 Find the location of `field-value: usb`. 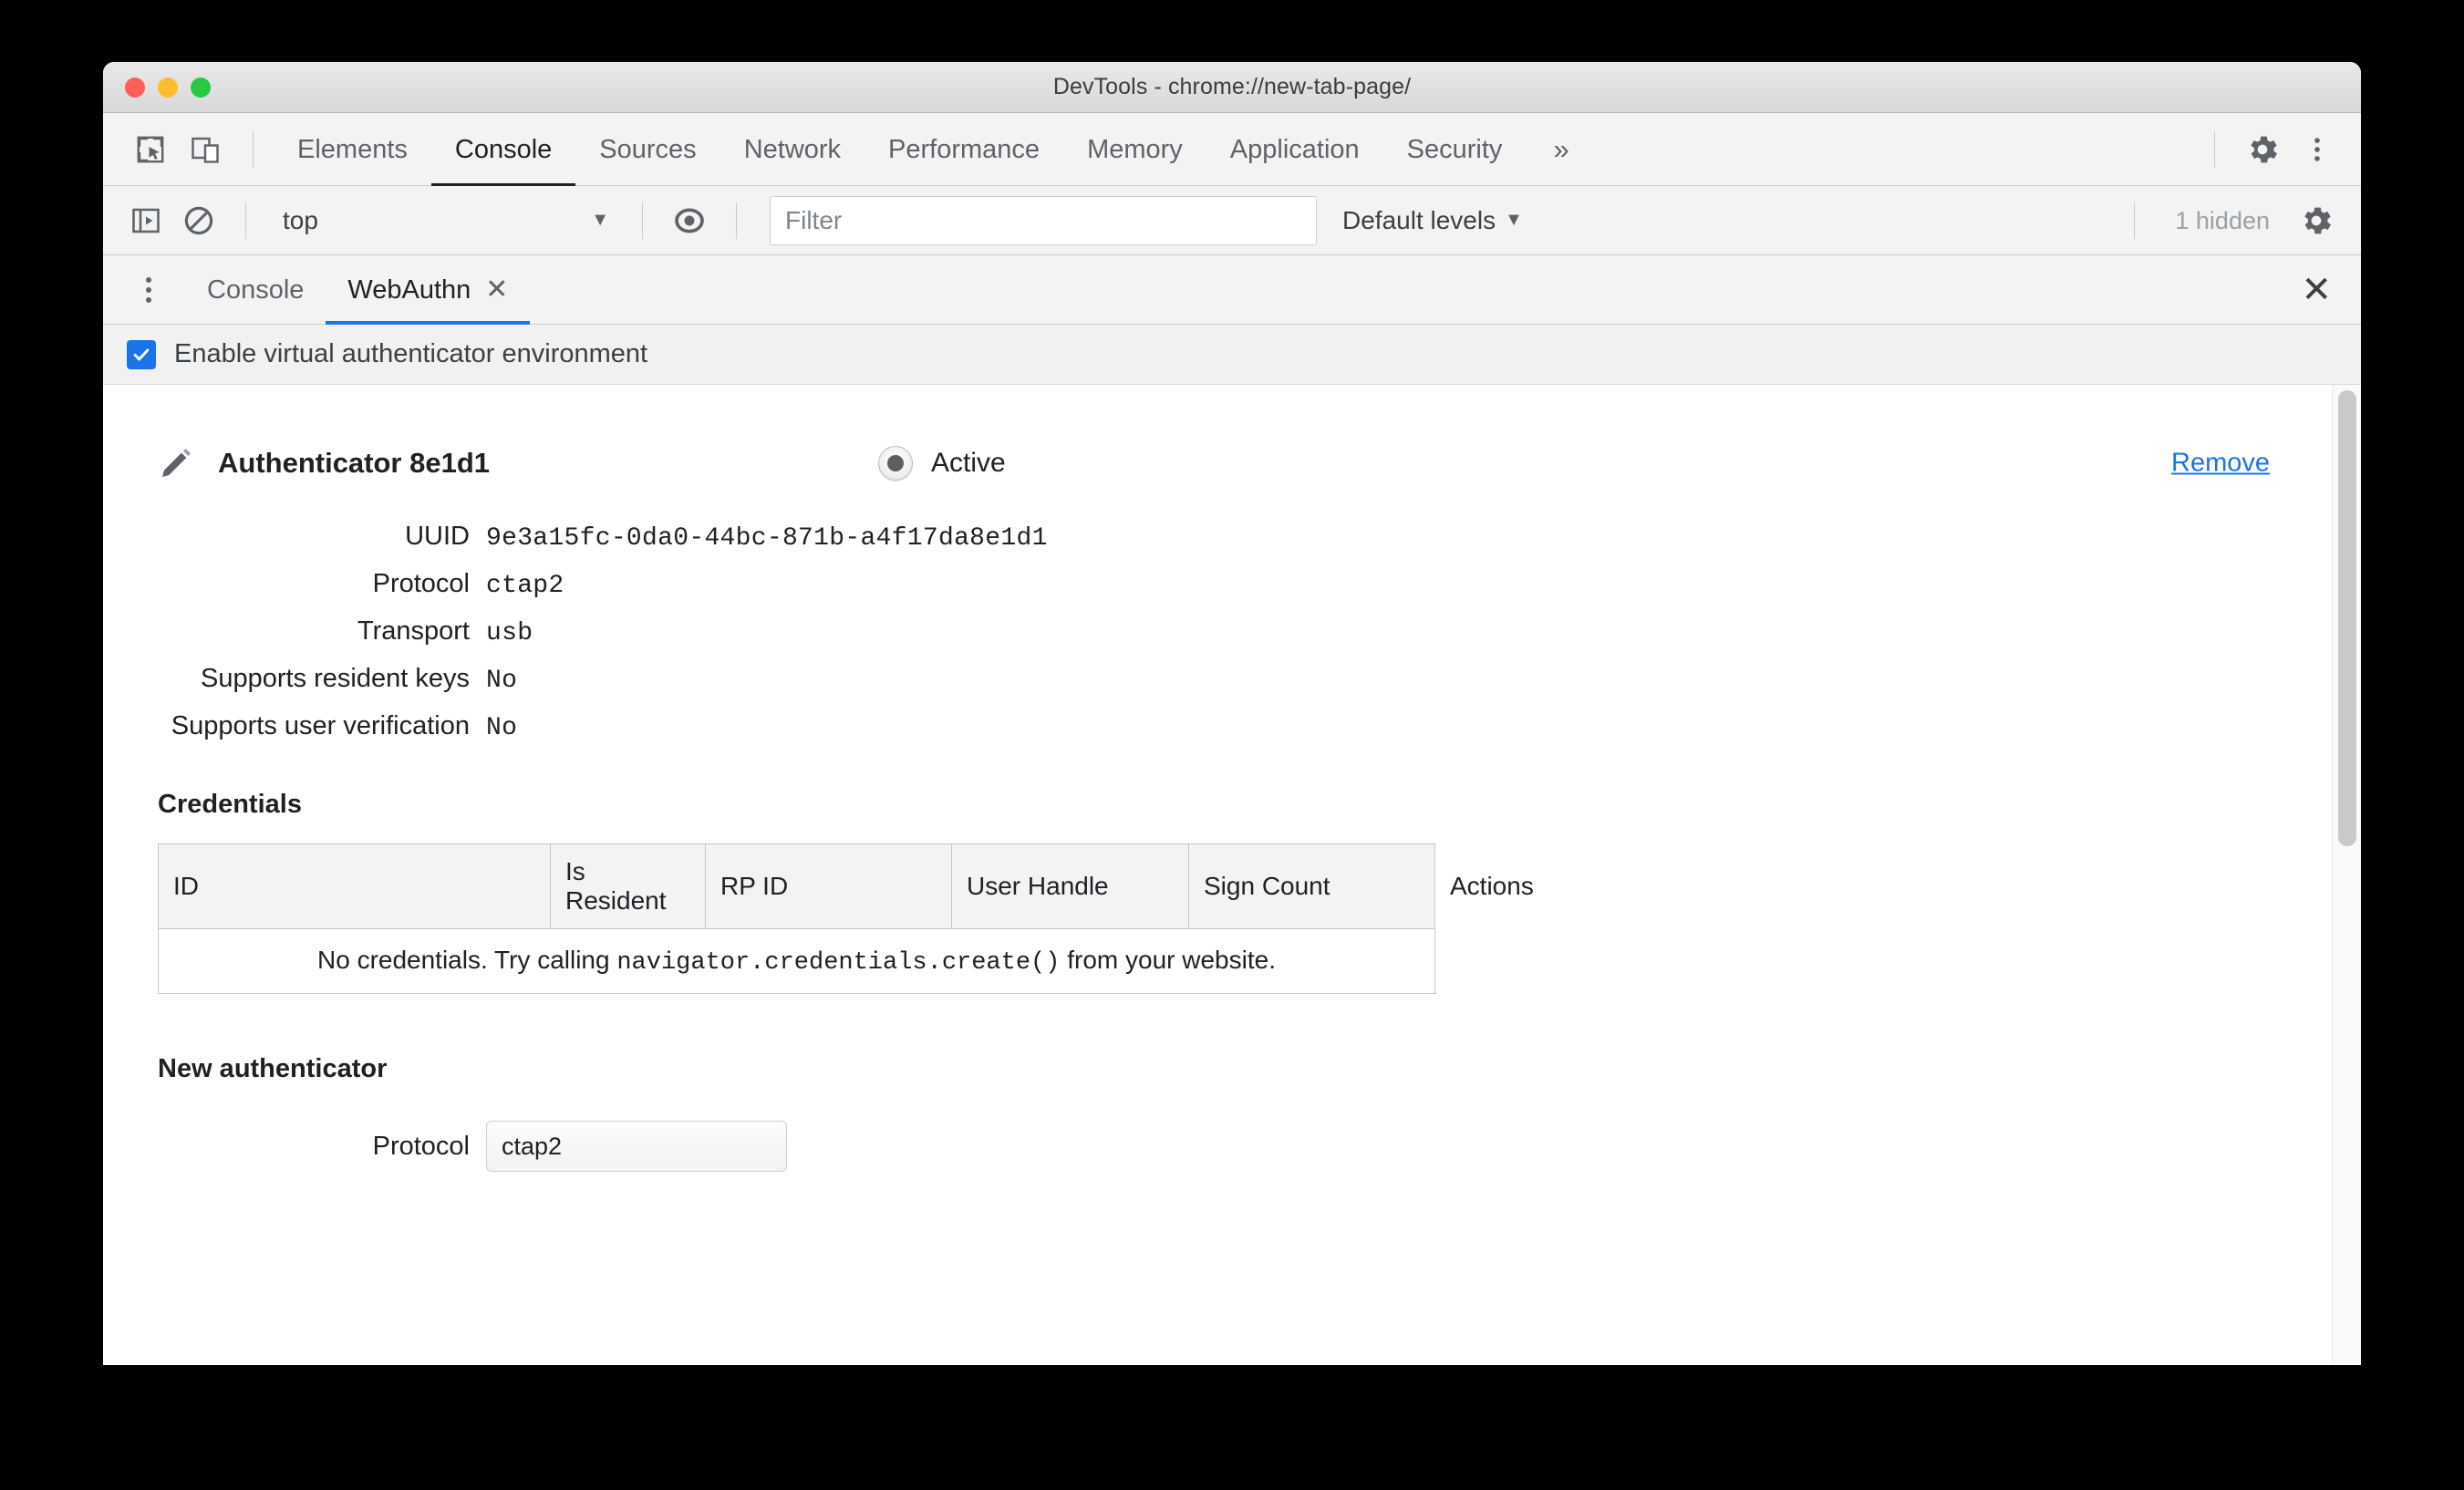

field-value: usb is located at coordinates (510, 633).